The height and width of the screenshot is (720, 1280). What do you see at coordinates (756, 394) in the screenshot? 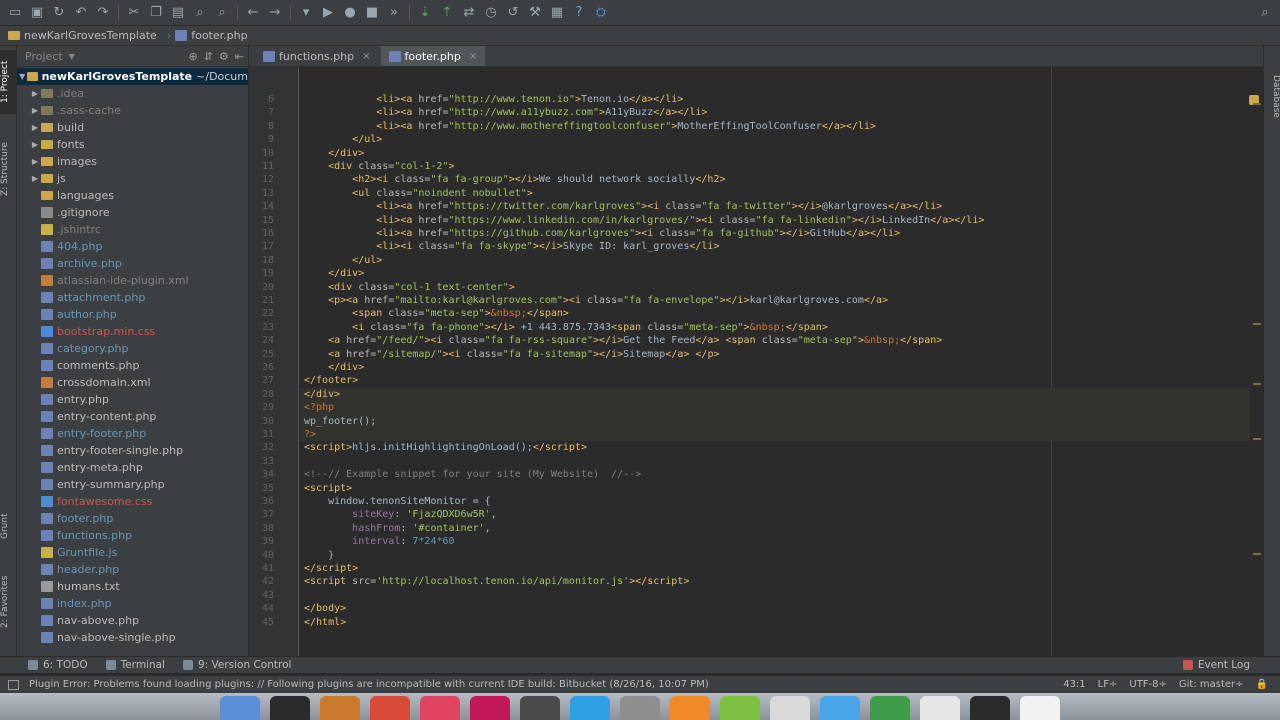
I see `code-line: 28 </div>` at bounding box center [756, 394].